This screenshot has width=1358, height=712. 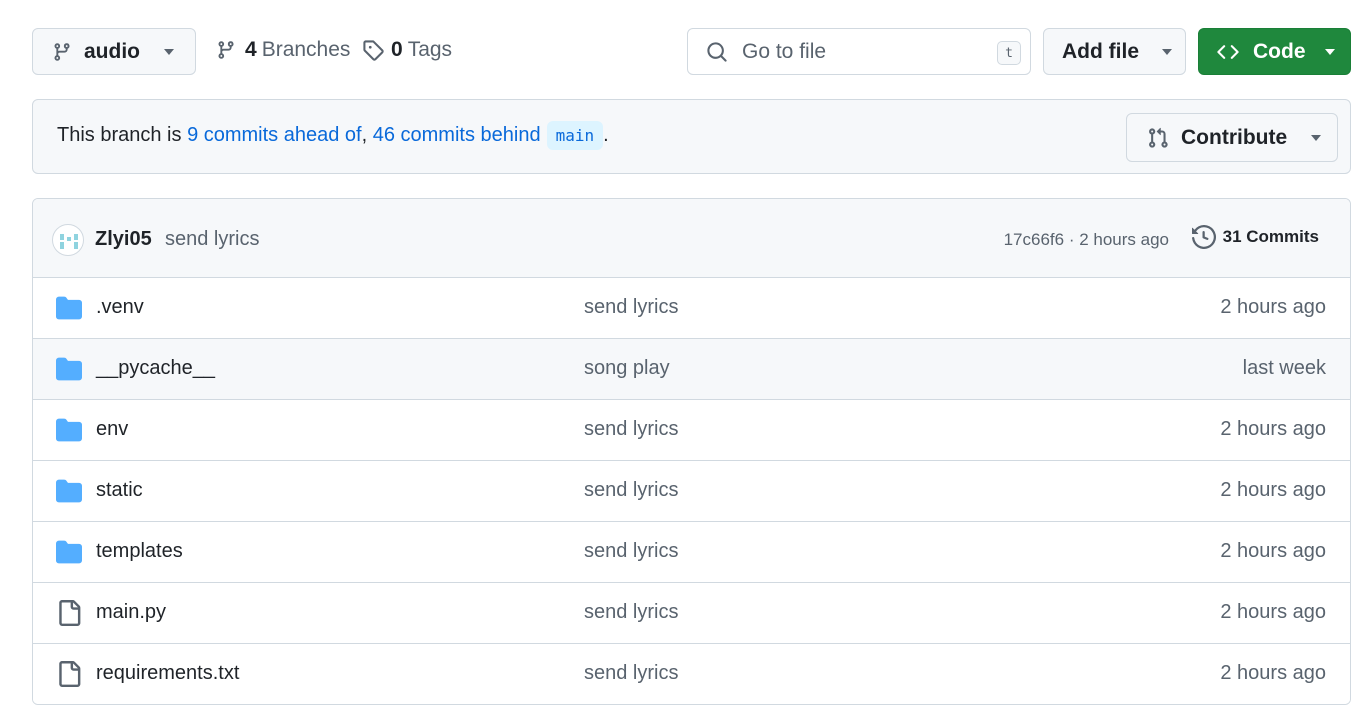 I want to click on tags-link: 0 Tags, so click(x=407, y=50).